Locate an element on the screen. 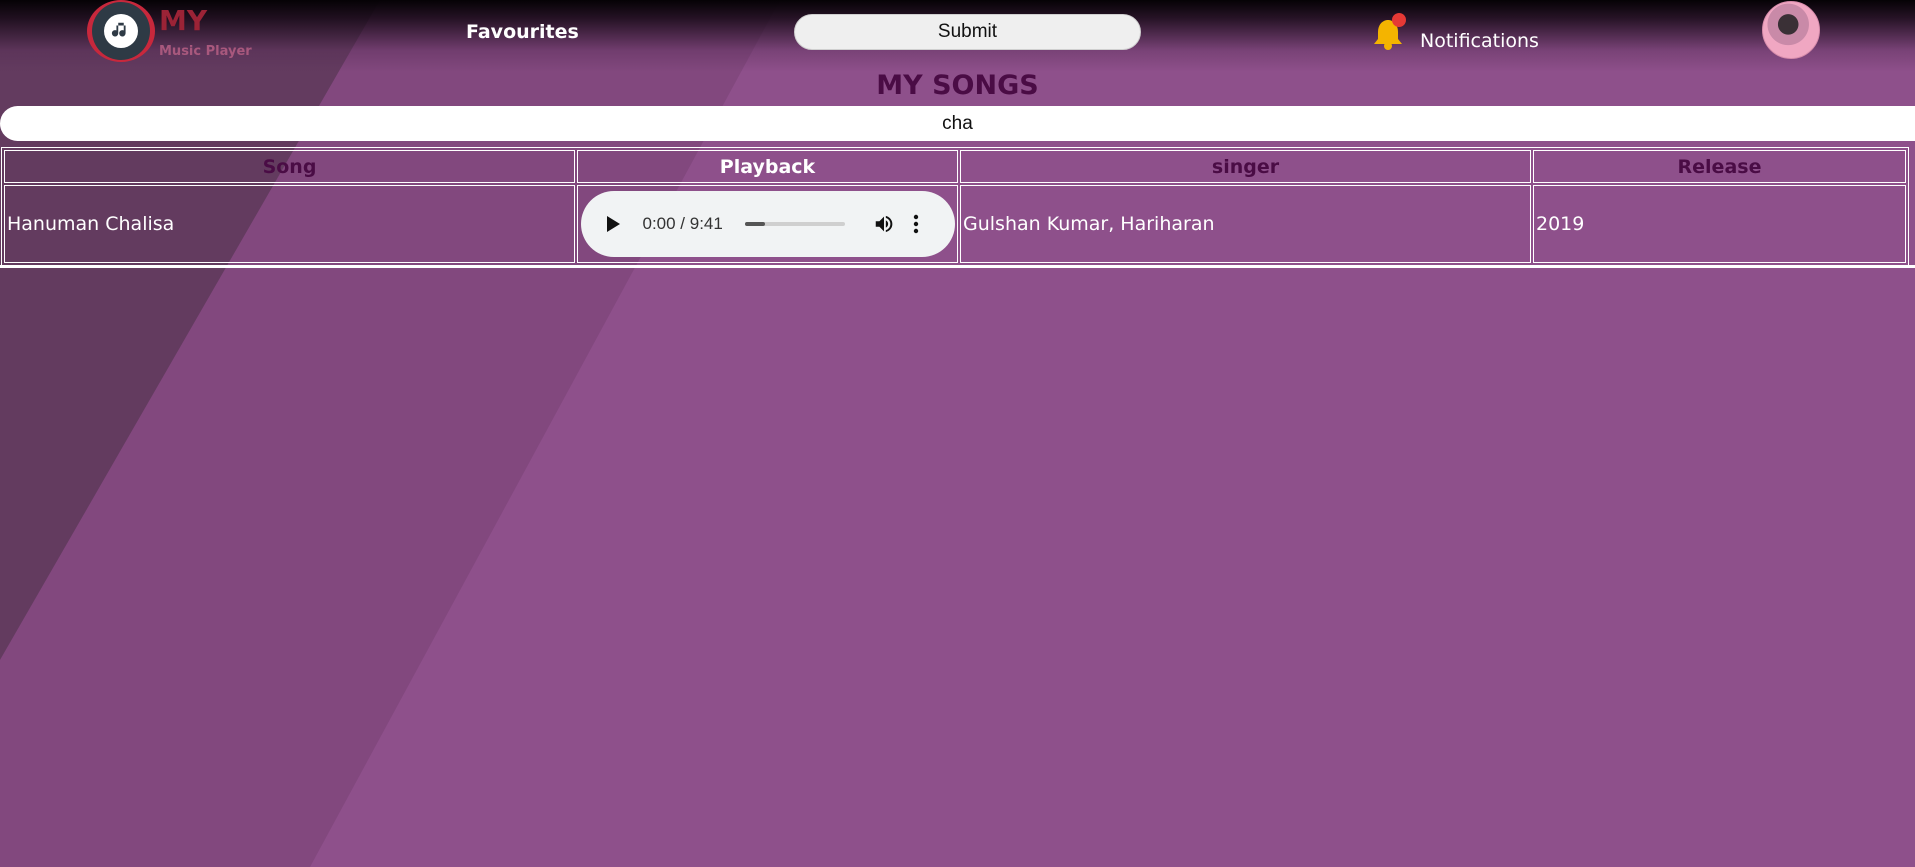 The height and width of the screenshot is (867, 1915). playback-time: 0:00 / 9:41 is located at coordinates (682, 223).